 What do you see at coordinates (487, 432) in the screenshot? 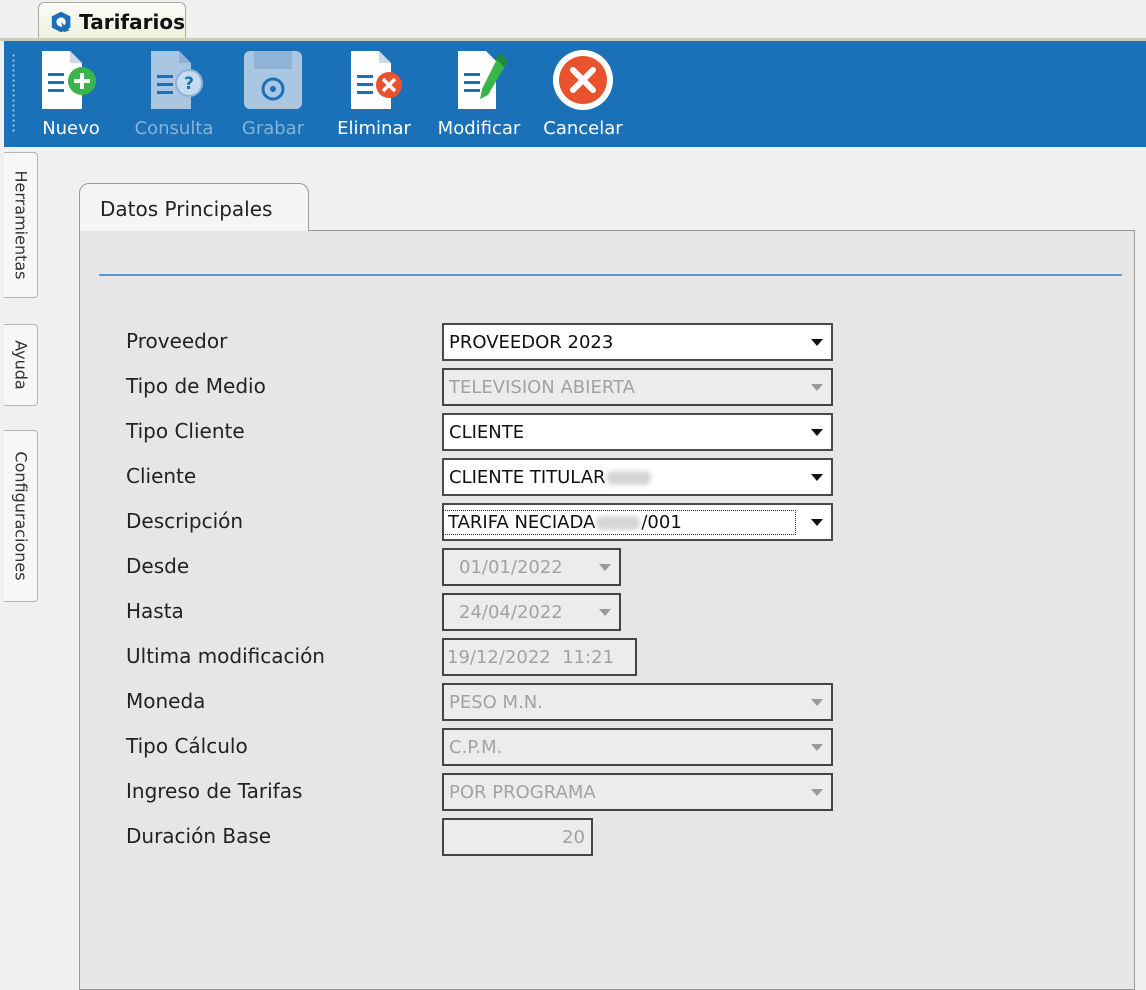
I see `tipo-cliente-value: CLIENTE` at bounding box center [487, 432].